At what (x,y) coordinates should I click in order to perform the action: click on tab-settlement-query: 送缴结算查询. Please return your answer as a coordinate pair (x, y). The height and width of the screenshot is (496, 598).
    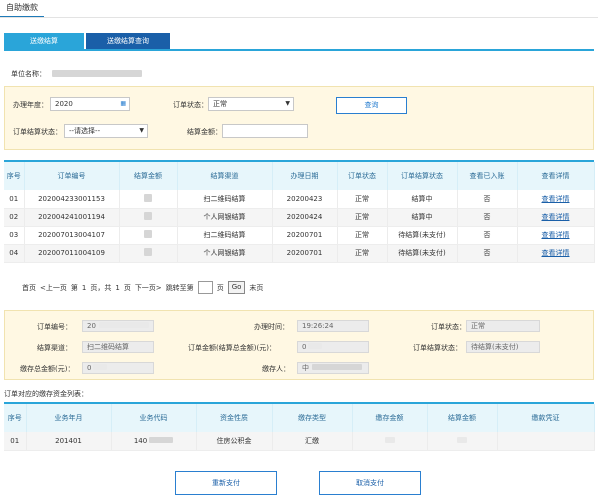
    Looking at the image, I should click on (128, 41).